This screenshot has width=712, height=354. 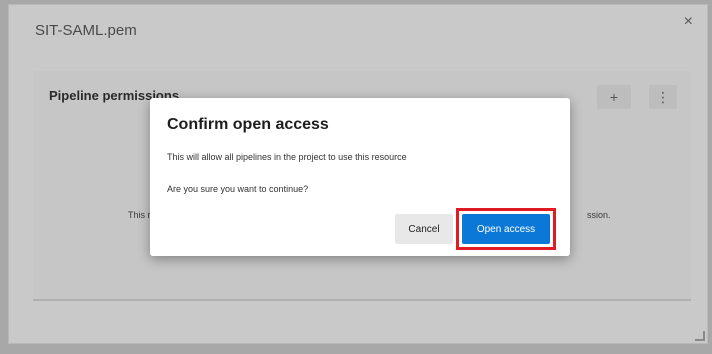 I want to click on dialog-question: Are you sure you want to continue?, so click(x=238, y=189).